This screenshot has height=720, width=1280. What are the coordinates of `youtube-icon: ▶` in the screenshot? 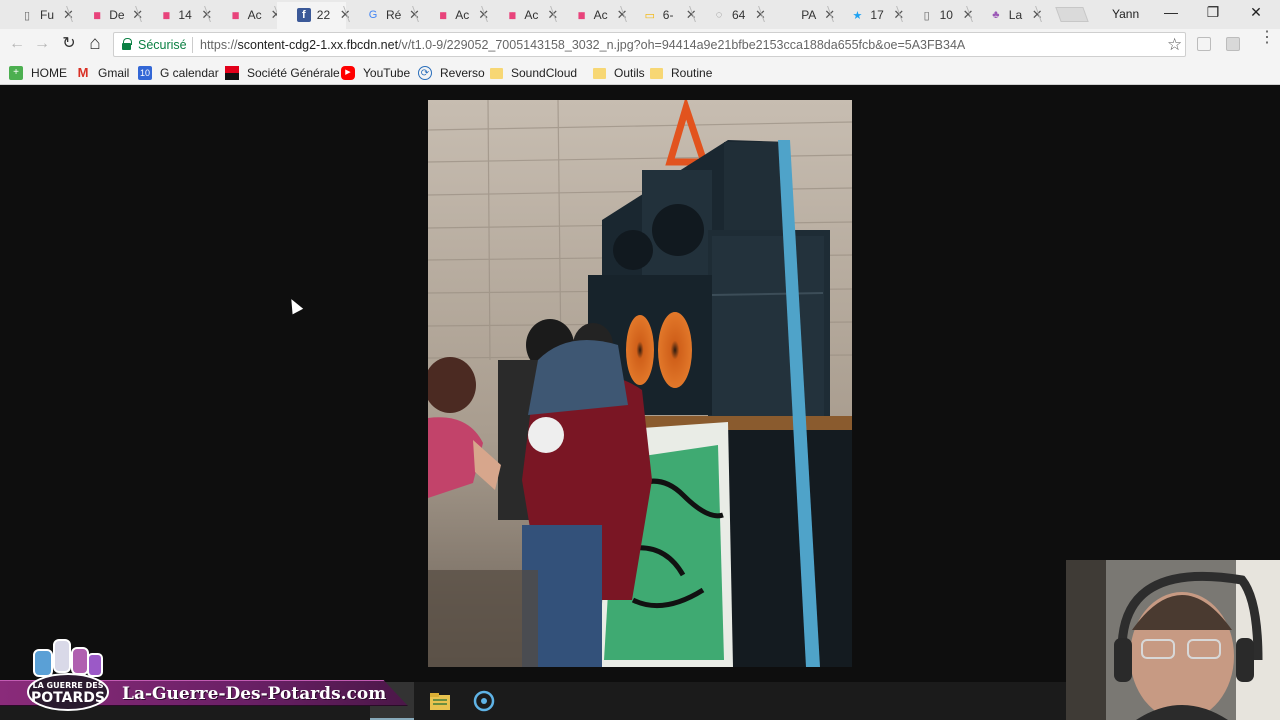 It's located at (348, 72).